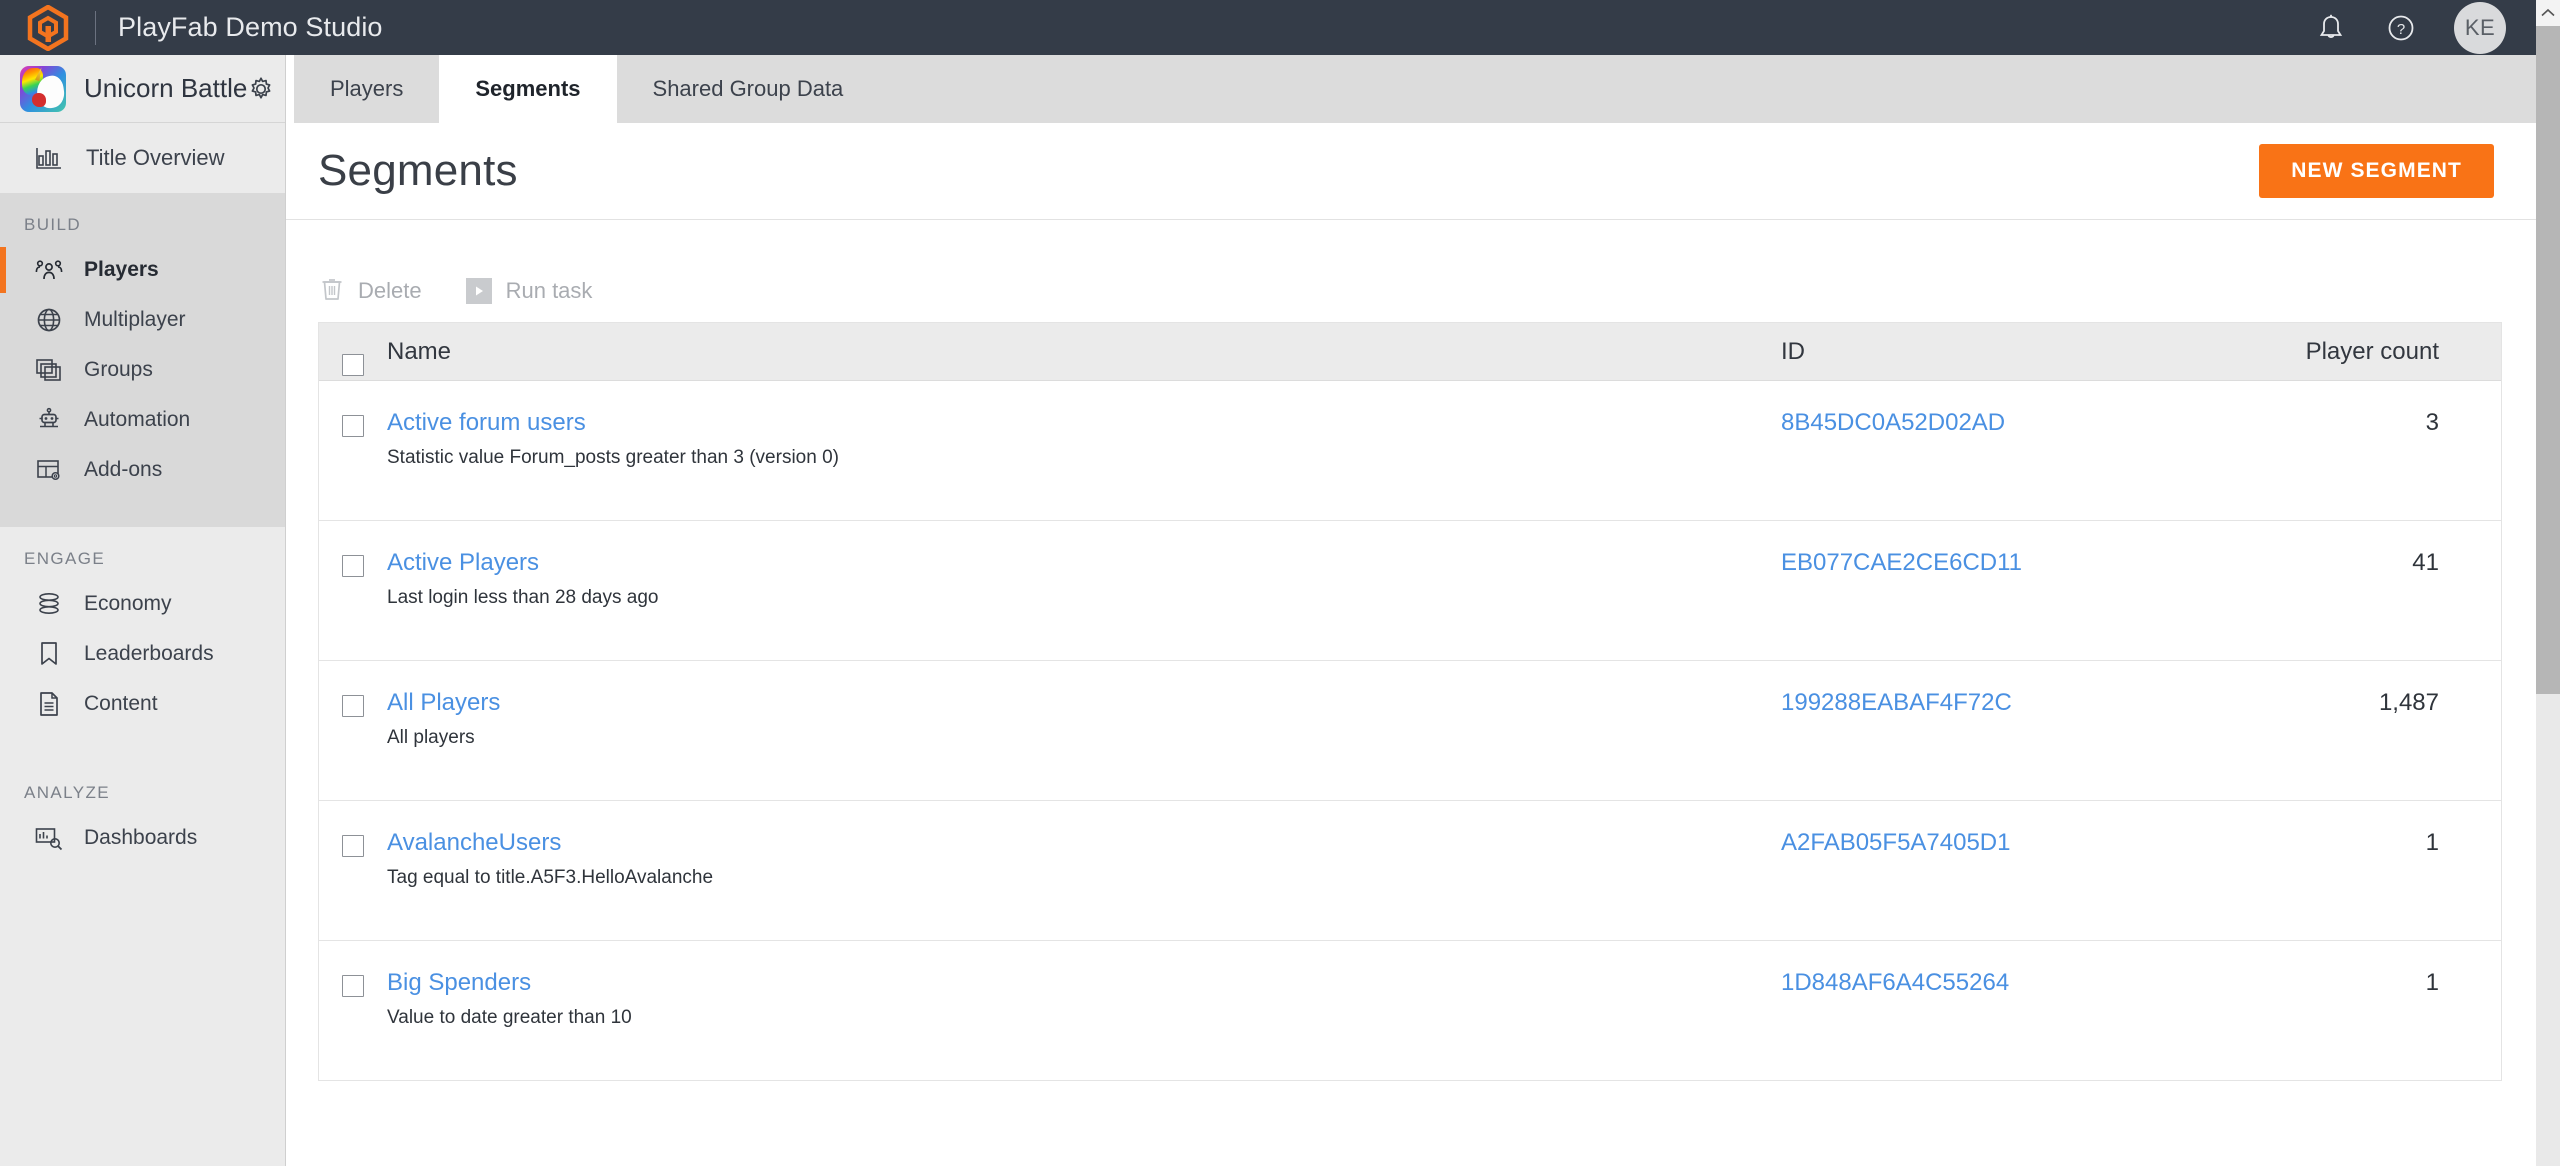 Image resolution: width=2560 pixels, height=1166 pixels. I want to click on sidebar-group-analyze: ANALYZE Dashboards, so click(142, 828).